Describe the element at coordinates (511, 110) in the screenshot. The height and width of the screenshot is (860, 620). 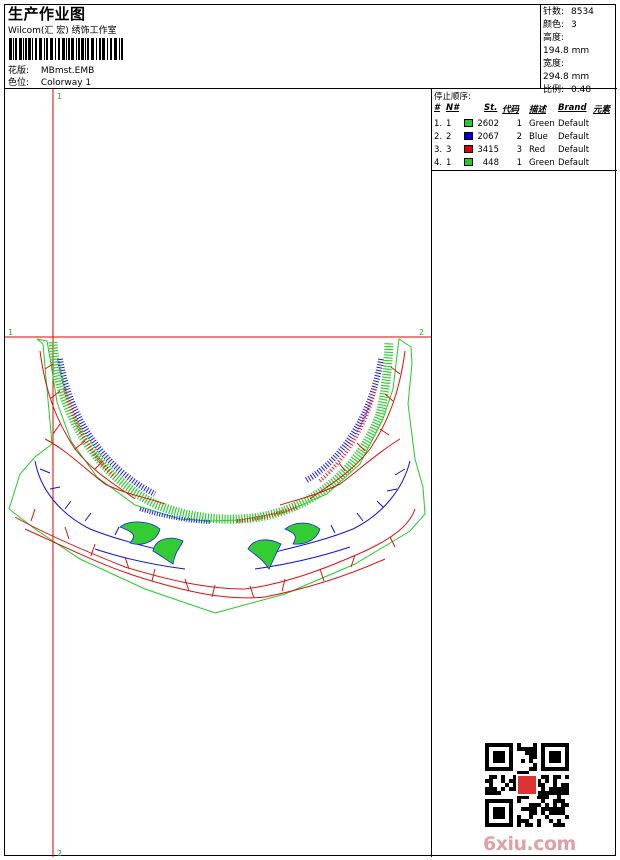
I see `col-code: 代码` at that location.